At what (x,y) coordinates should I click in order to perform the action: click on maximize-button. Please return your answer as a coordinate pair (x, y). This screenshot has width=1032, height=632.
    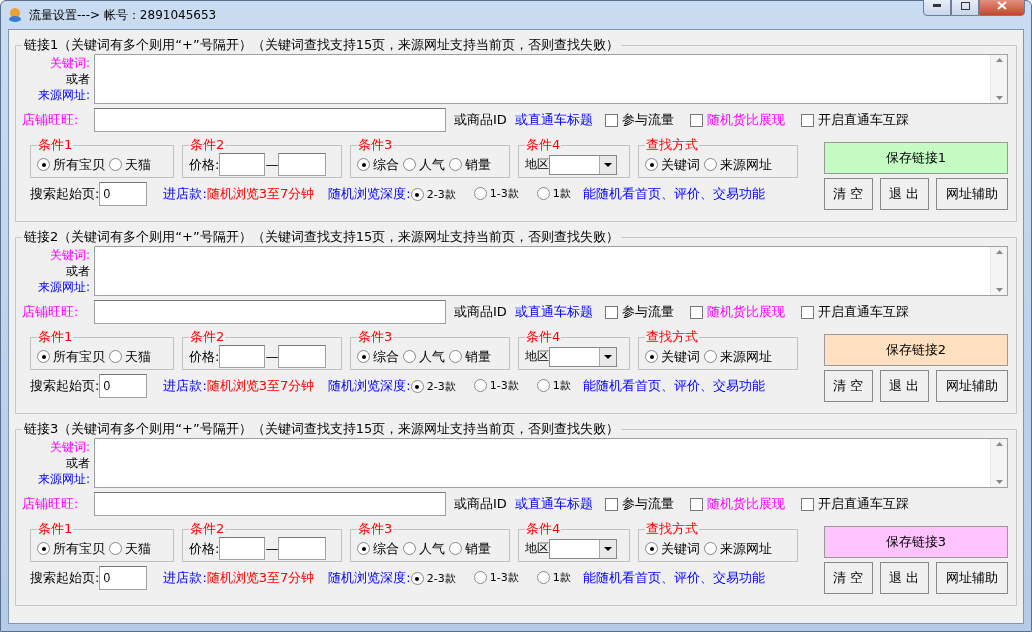
    Looking at the image, I should click on (965, 8).